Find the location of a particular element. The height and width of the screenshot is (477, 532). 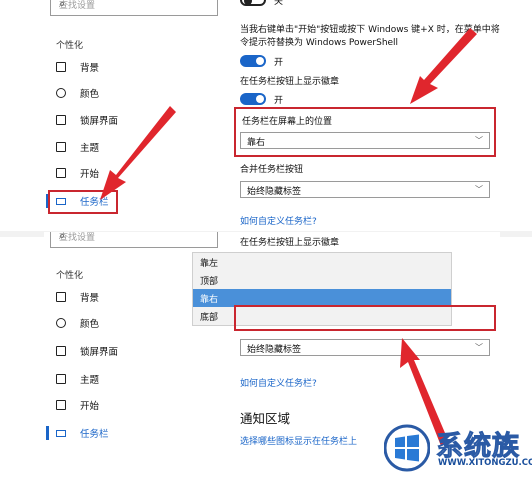

toggle-switch-off is located at coordinates (253, 3).